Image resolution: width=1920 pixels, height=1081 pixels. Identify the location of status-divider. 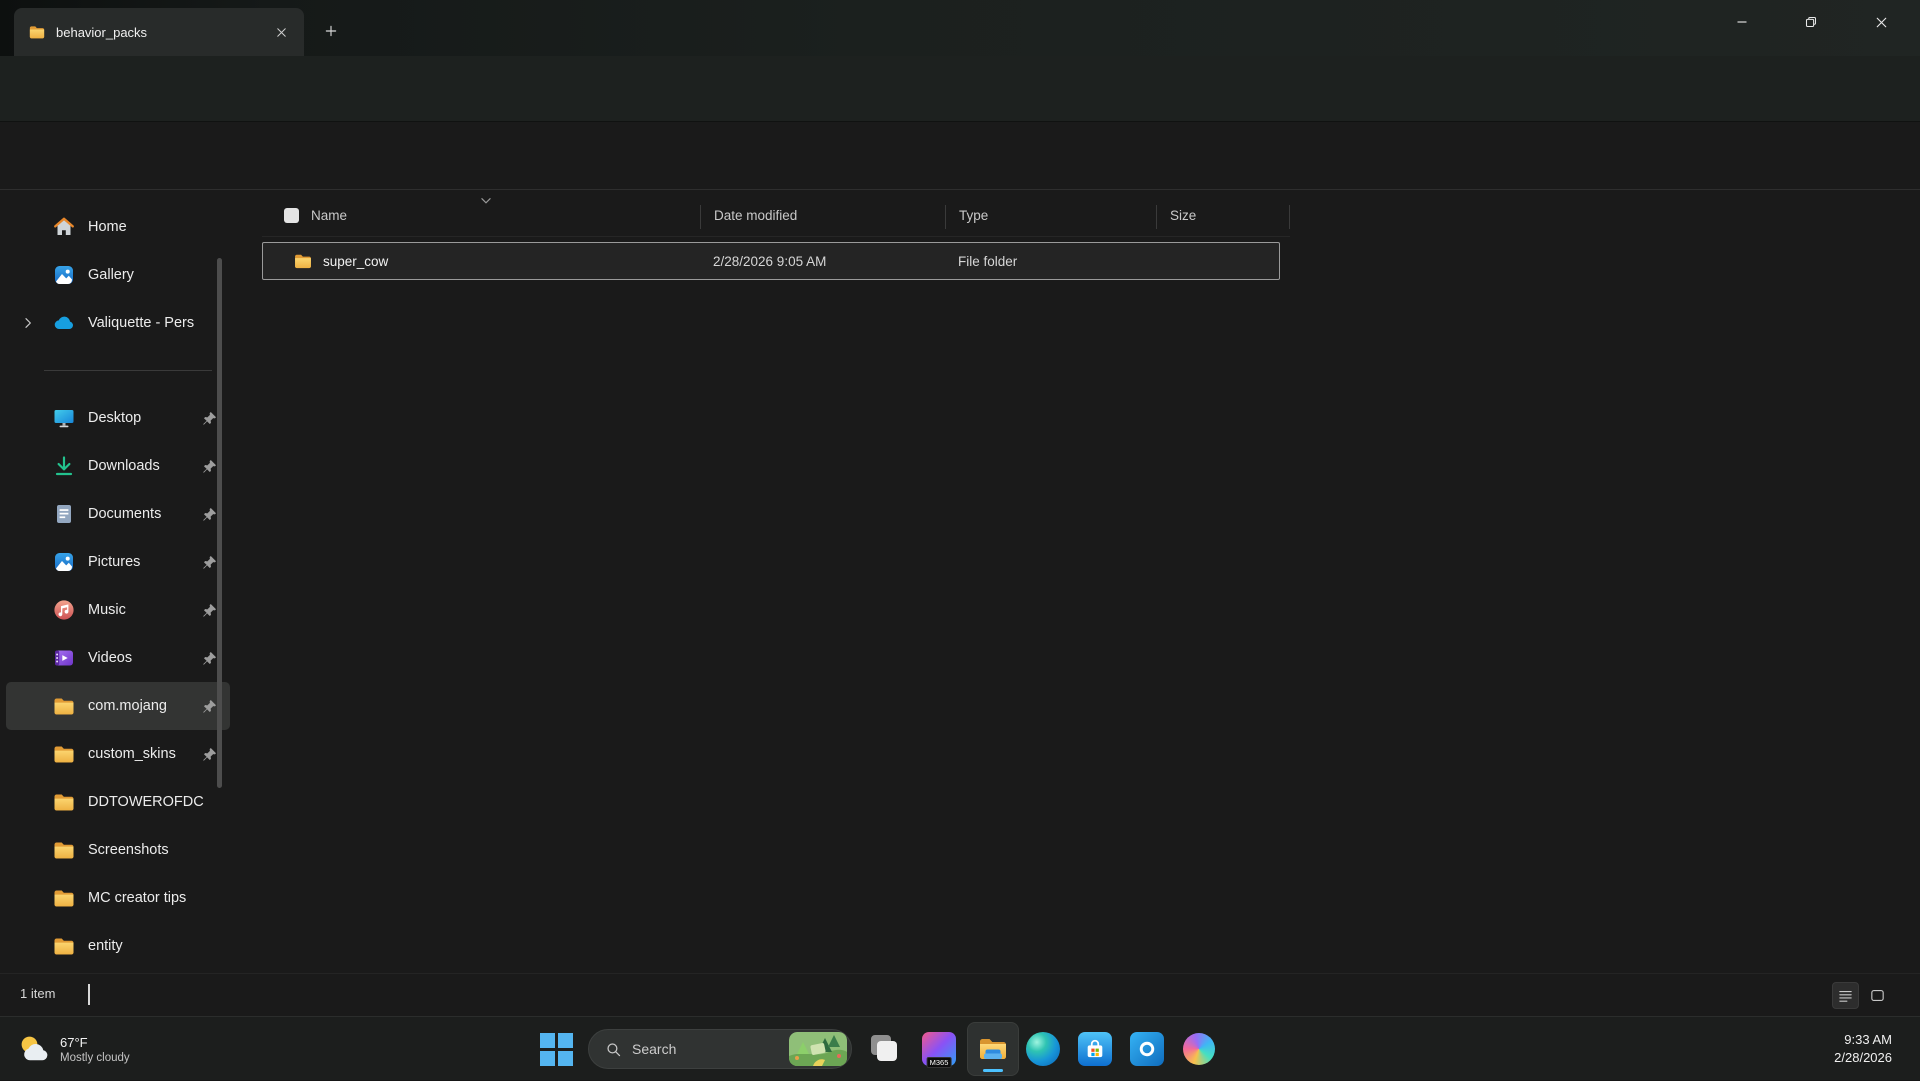
(89, 994).